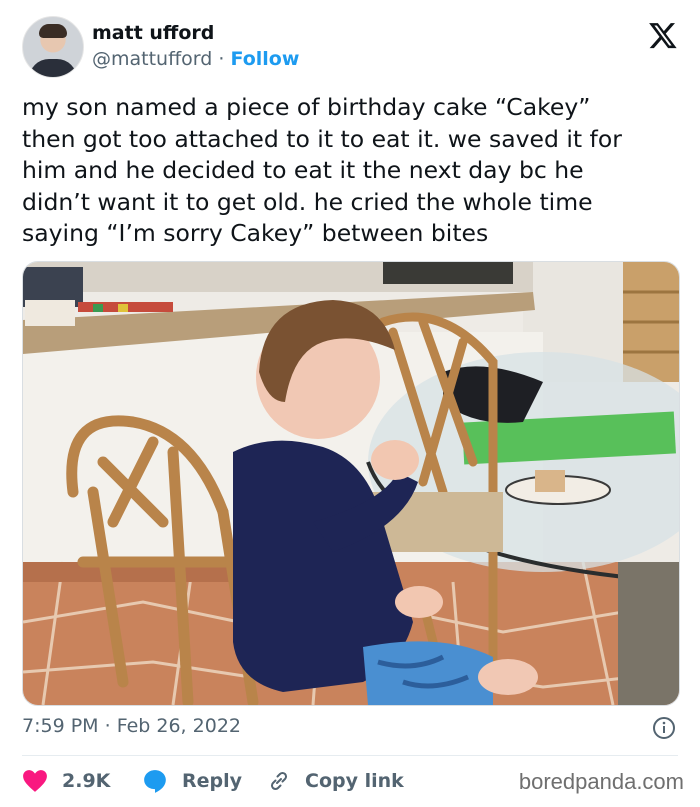 Image resolution: width=700 pixels, height=807 pixels. I want to click on tweet-timestamp: 7:59 PM · Feb 26, 2022, so click(131, 726).